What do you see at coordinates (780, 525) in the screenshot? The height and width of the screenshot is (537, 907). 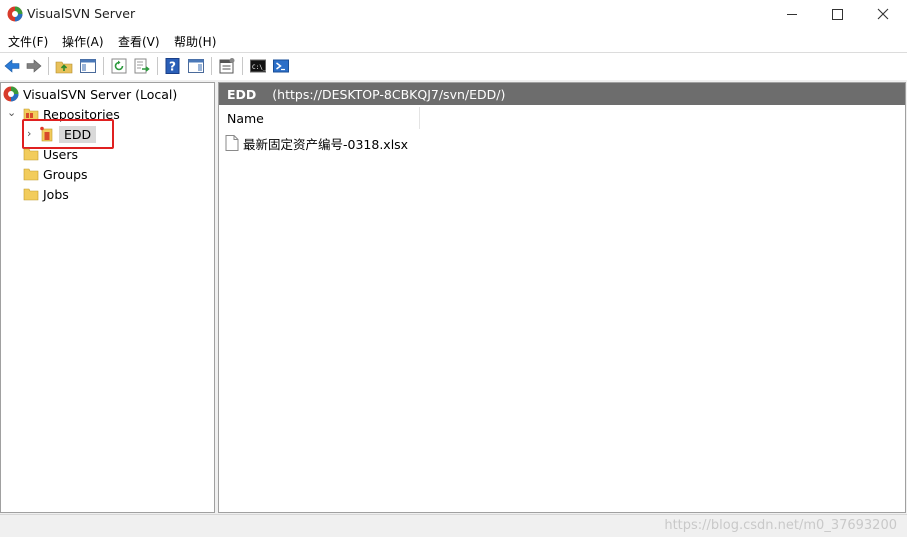 I see `watermark: https://blog.csdn.net/m0_37693200` at bounding box center [780, 525].